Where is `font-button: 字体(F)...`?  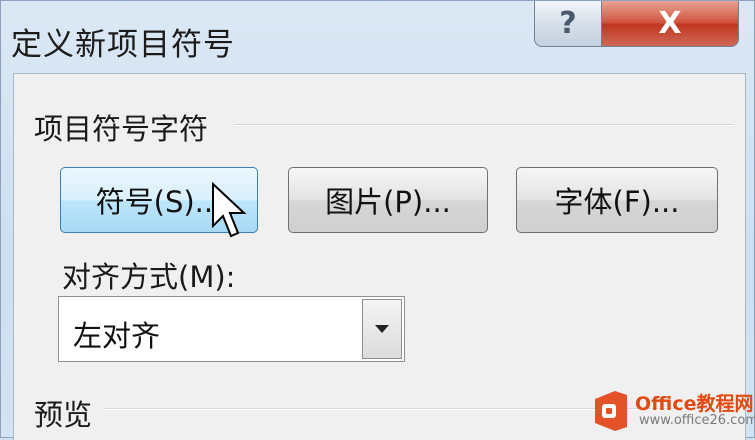
font-button: 字体(F)... is located at coordinates (617, 200).